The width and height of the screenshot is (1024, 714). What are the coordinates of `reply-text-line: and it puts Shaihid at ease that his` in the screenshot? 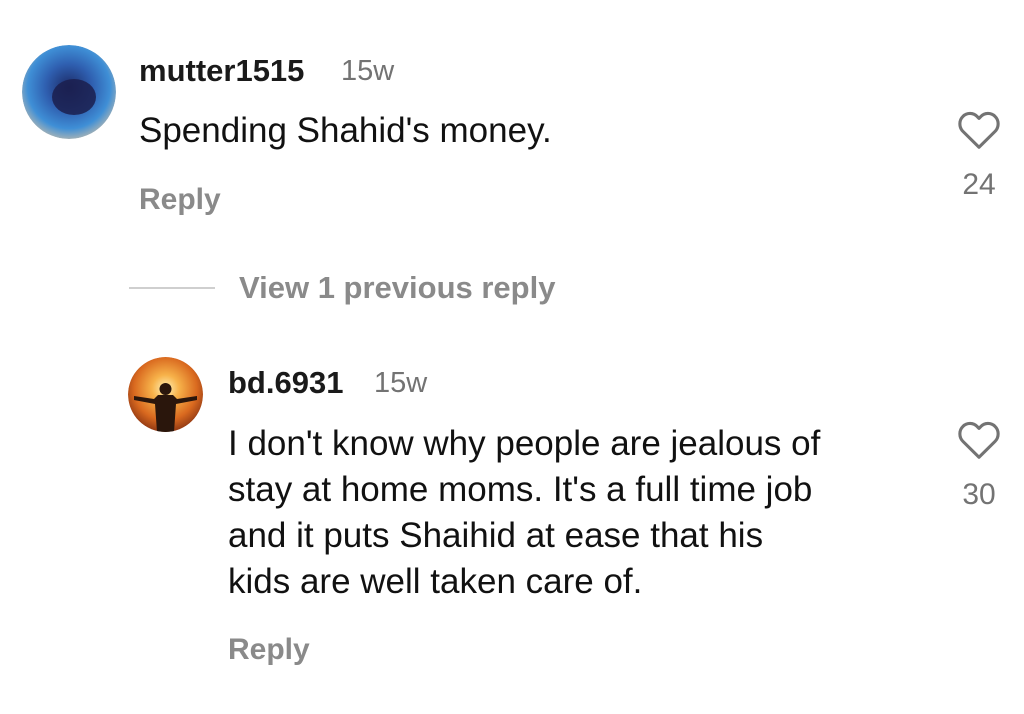 It's located at (496, 535).